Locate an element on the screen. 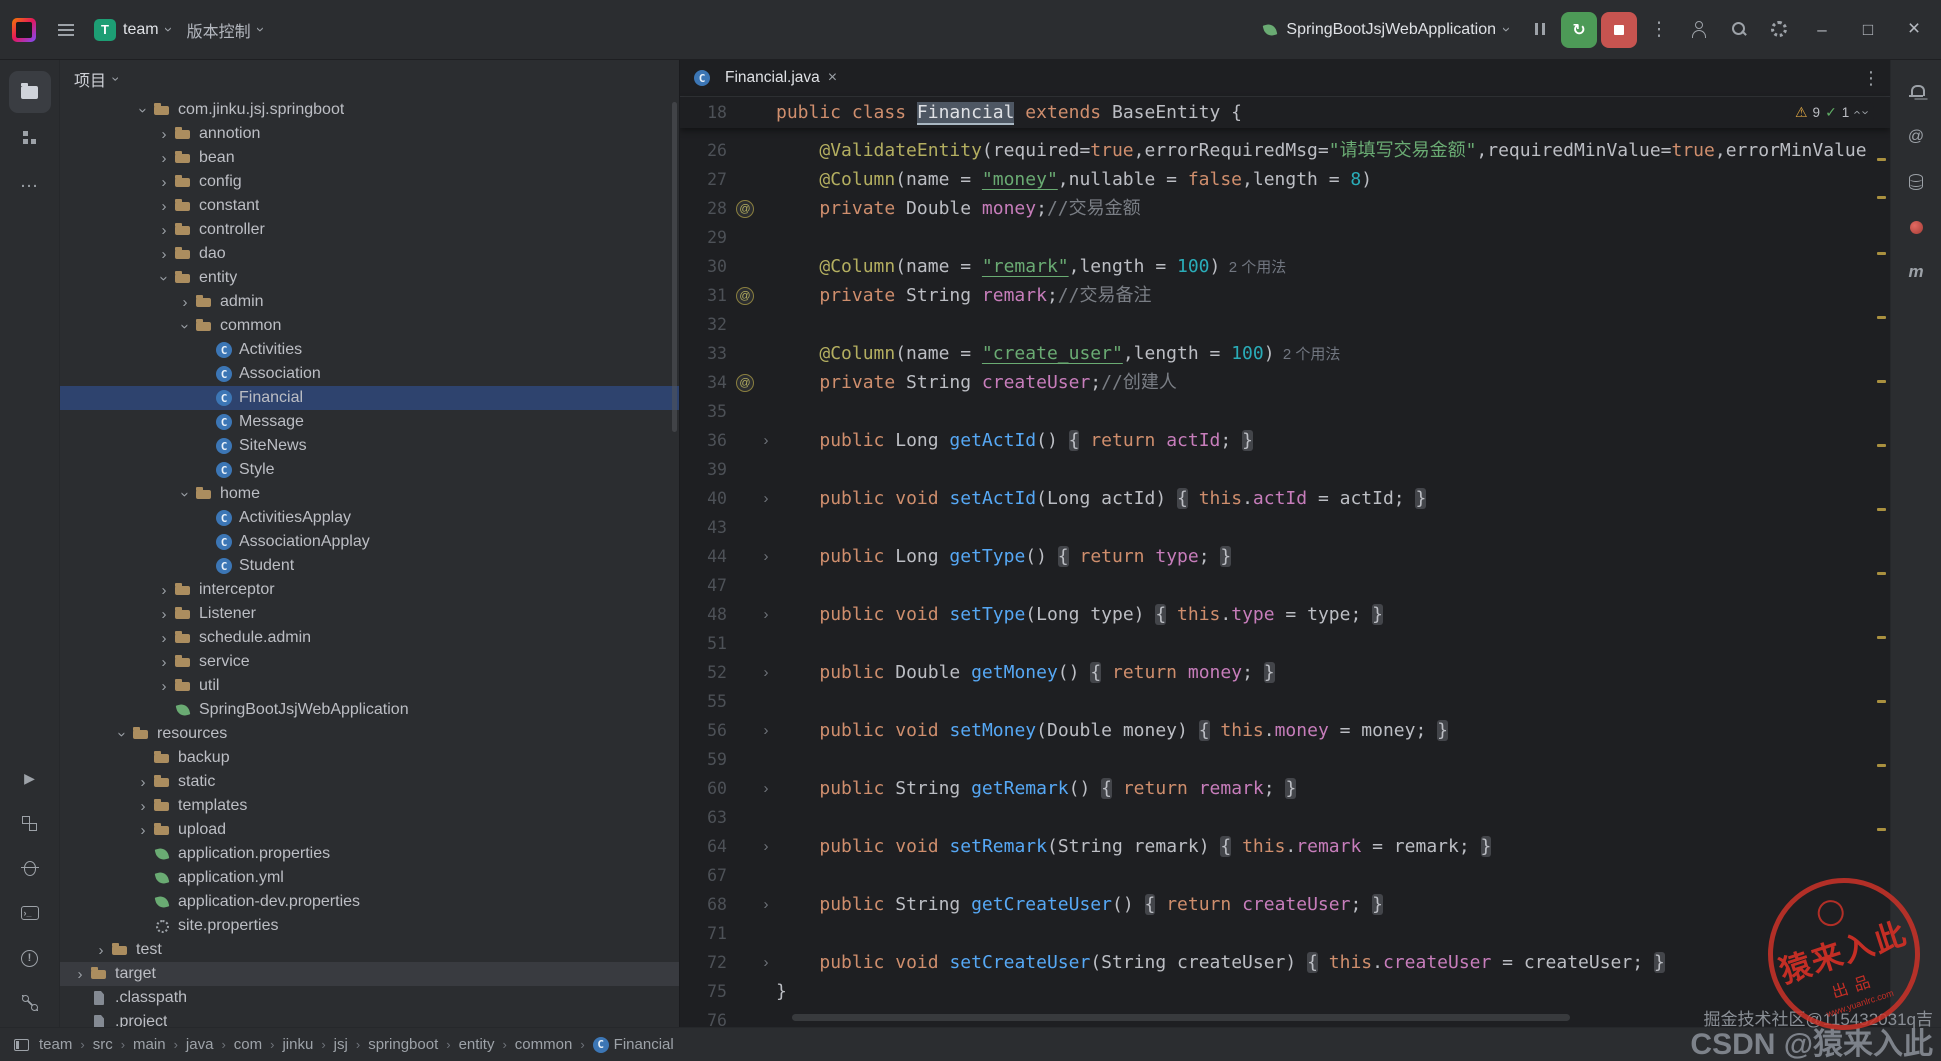 The width and height of the screenshot is (1941, 1061). tree-item-service: › service is located at coordinates (369, 662).